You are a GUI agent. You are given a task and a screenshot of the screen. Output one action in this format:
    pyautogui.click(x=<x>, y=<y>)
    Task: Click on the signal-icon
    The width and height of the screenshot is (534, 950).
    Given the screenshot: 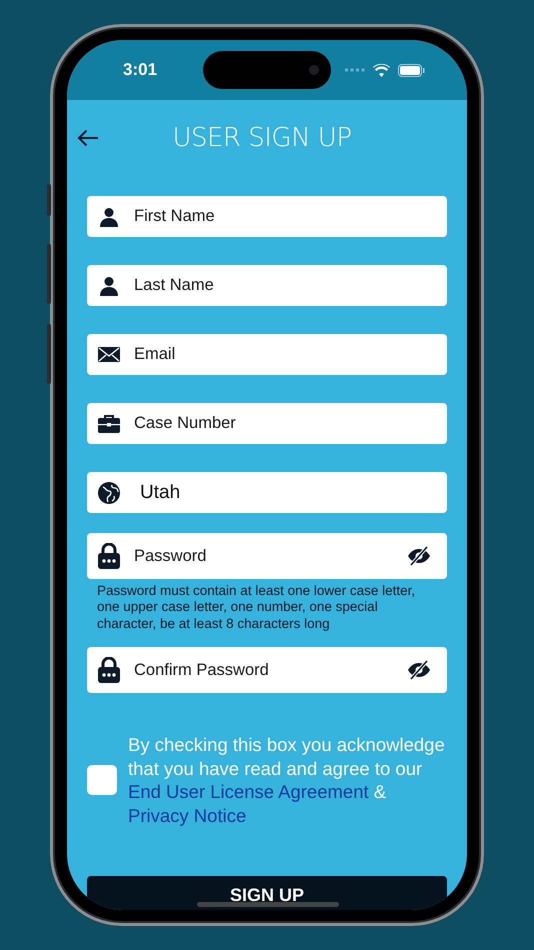 What is the action you would take?
    pyautogui.click(x=355, y=70)
    